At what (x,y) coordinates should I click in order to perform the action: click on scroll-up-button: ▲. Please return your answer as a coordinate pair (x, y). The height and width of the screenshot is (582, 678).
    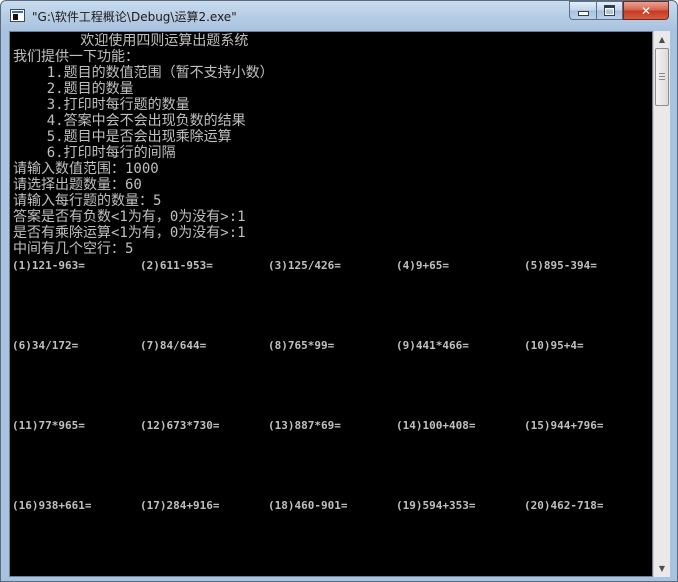
    Looking at the image, I should click on (662, 39).